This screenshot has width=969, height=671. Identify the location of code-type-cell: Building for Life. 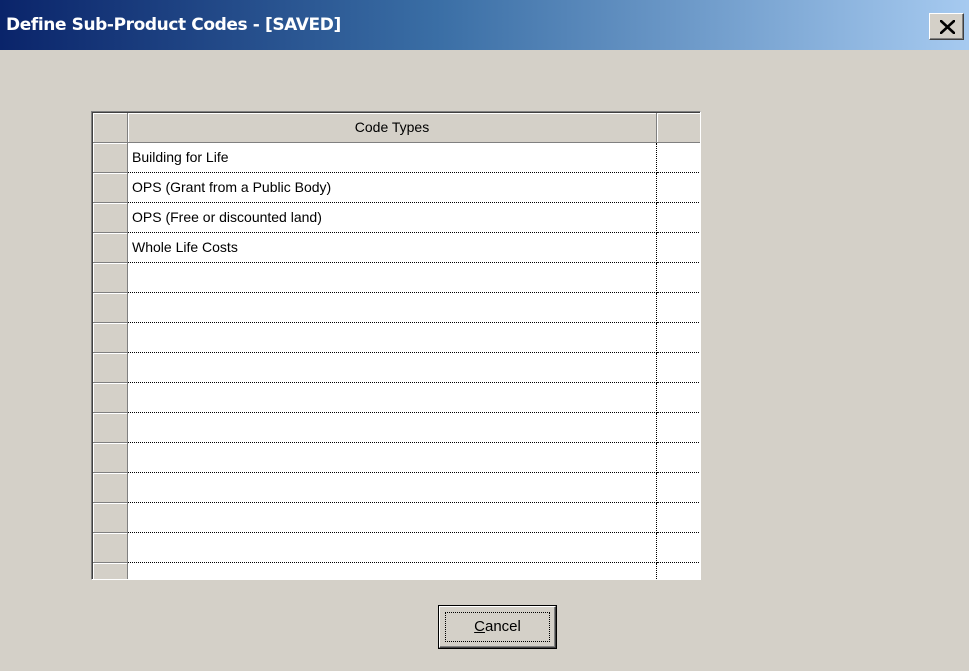
(392, 158).